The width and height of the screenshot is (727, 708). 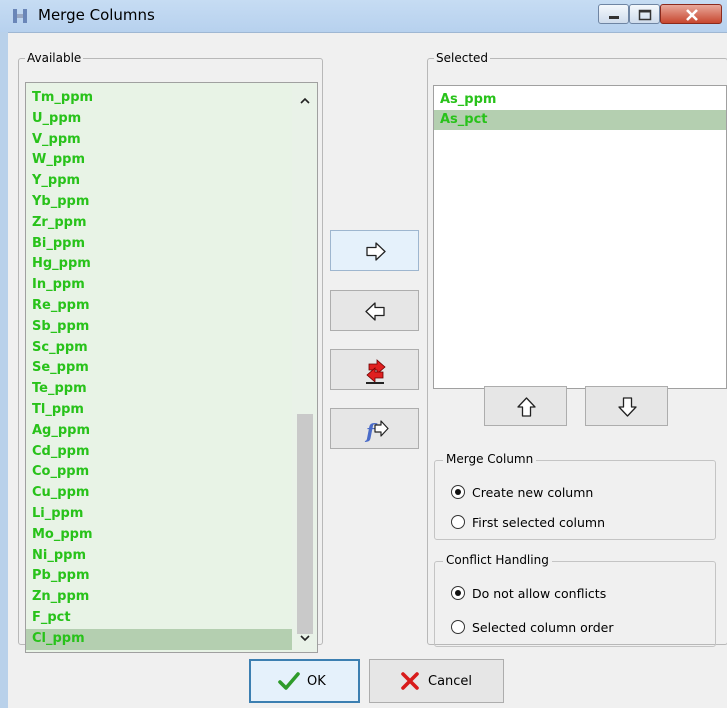 What do you see at coordinates (159, 452) in the screenshot?
I see `list-item: Cd_ppm` at bounding box center [159, 452].